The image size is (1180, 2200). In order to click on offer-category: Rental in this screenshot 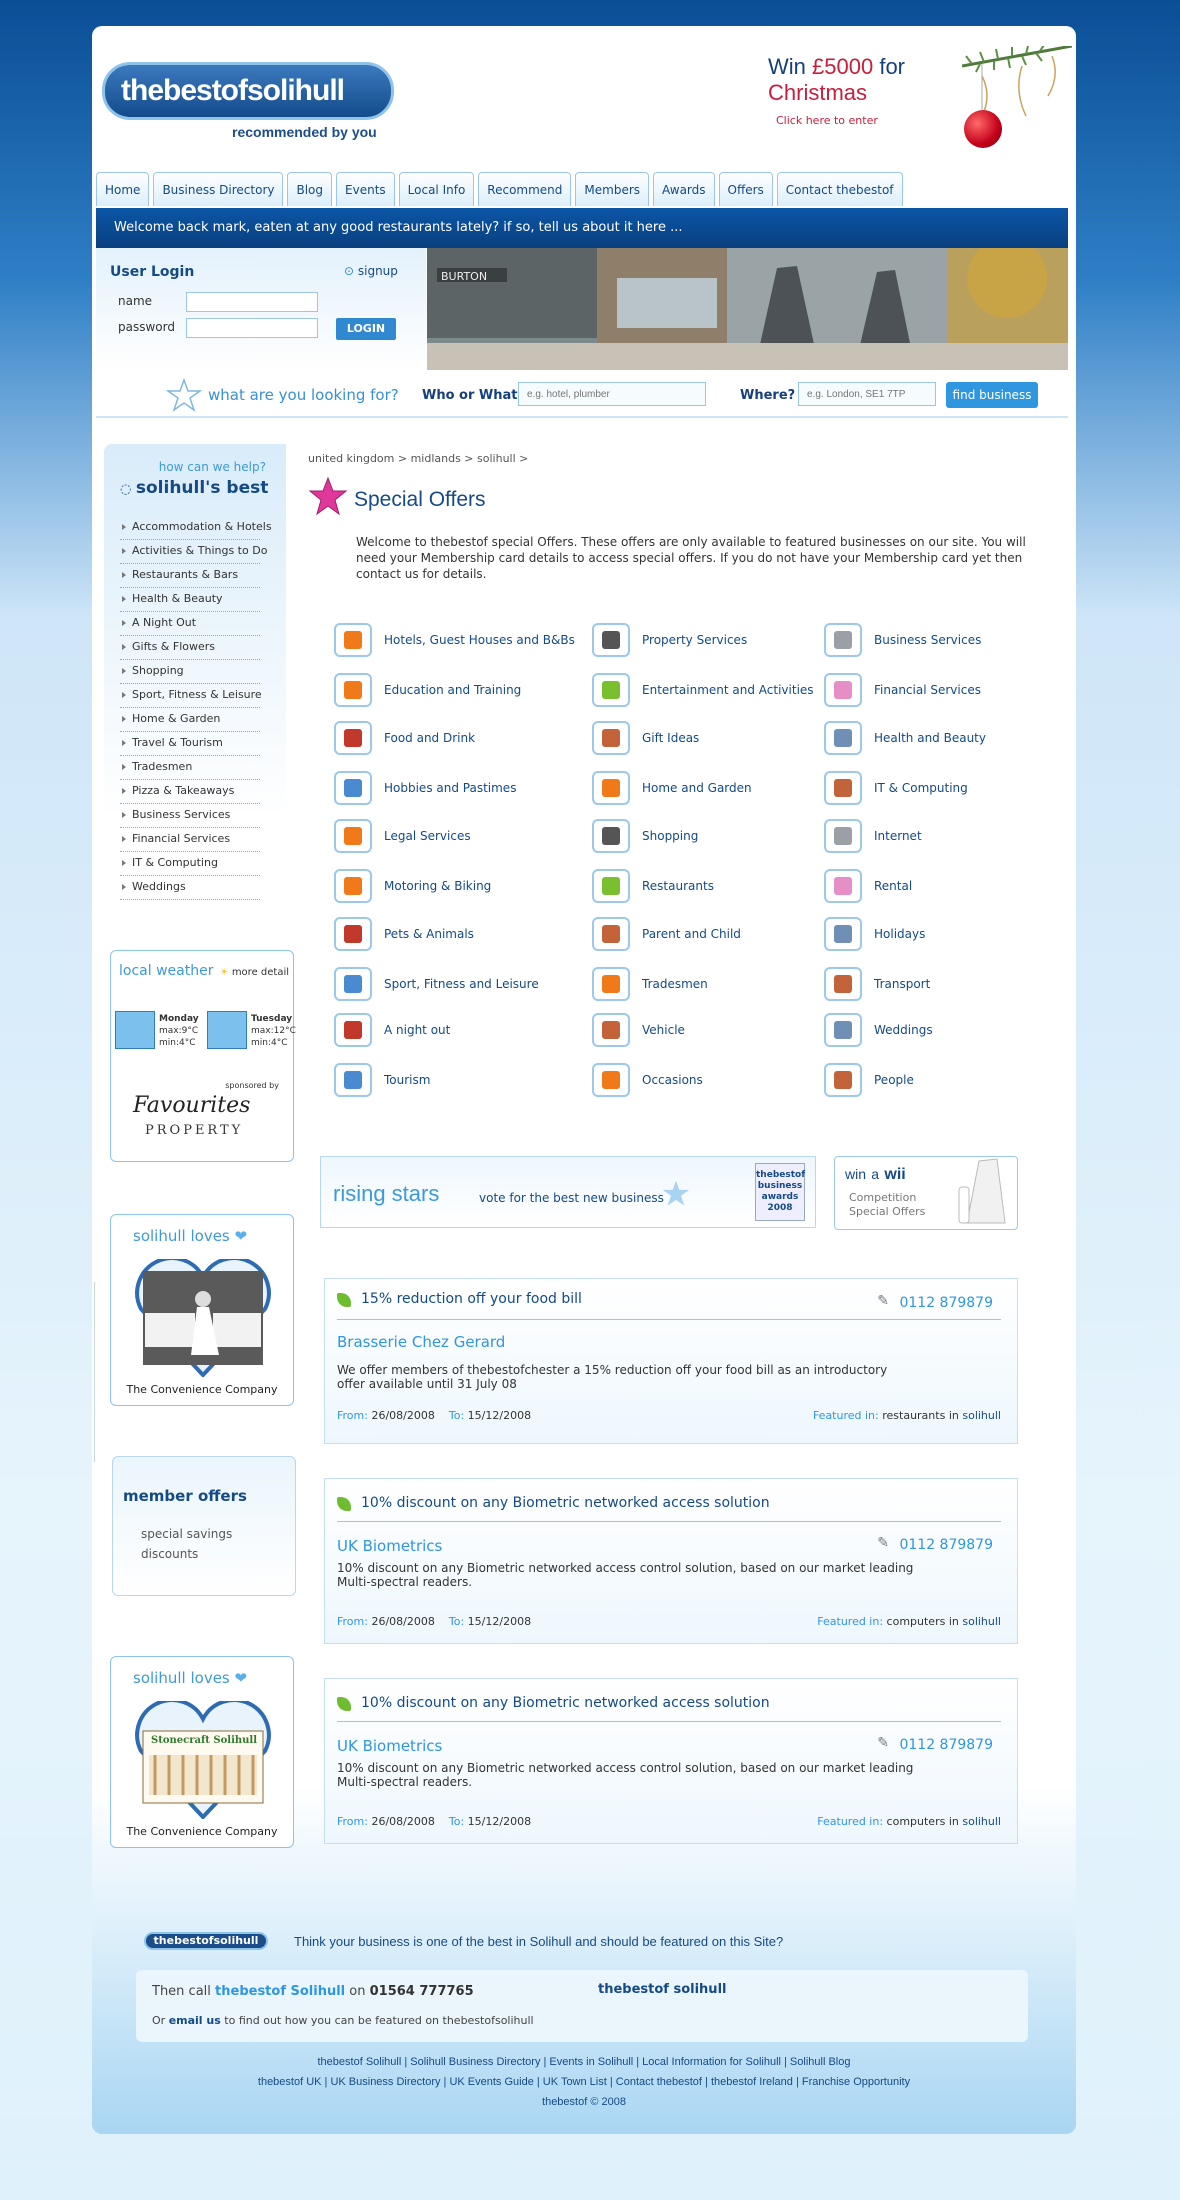, I will do `click(868, 886)`.